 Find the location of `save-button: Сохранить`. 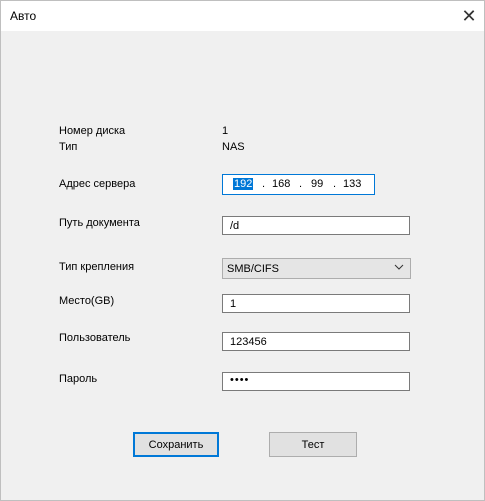

save-button: Сохранить is located at coordinates (176, 444).